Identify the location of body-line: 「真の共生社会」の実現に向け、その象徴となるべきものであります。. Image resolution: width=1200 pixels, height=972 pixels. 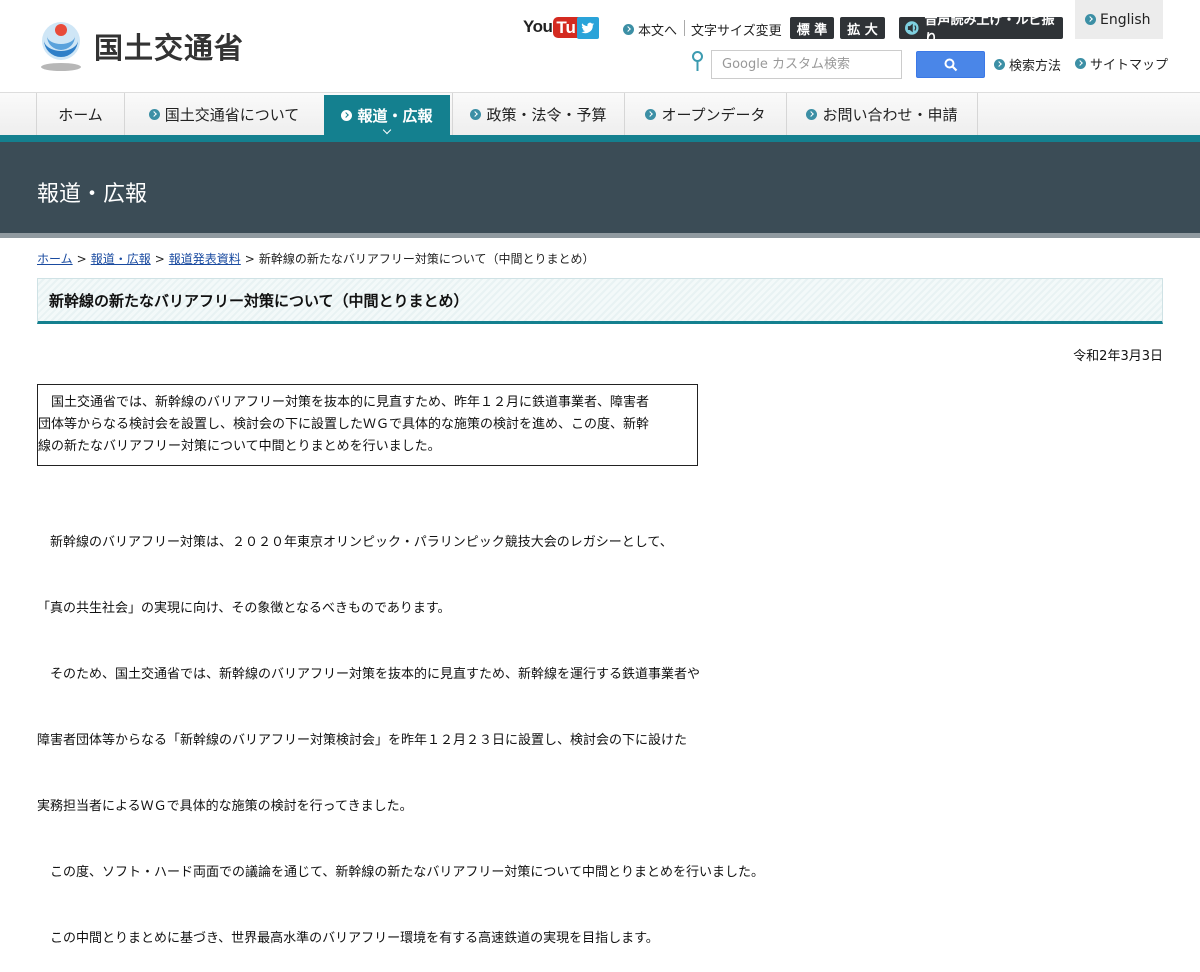
(244, 608).